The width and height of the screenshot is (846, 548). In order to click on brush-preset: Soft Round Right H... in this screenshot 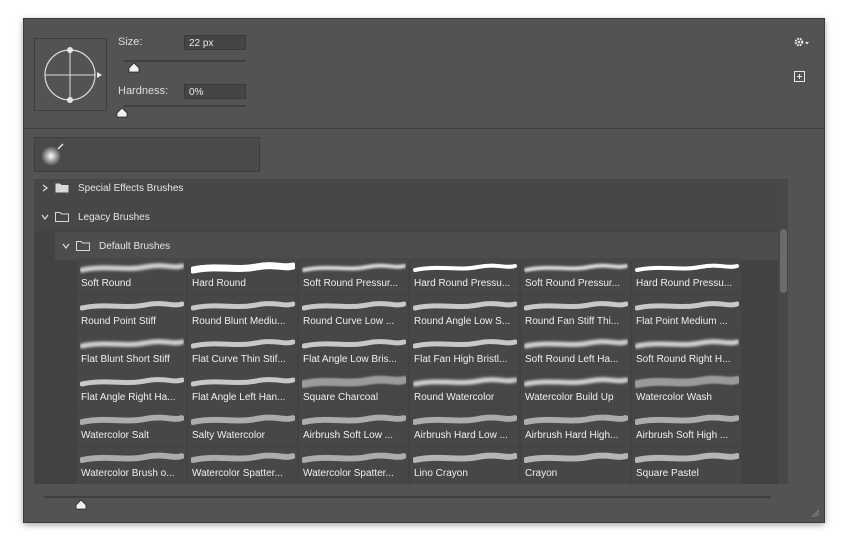, I will do `click(686, 352)`.